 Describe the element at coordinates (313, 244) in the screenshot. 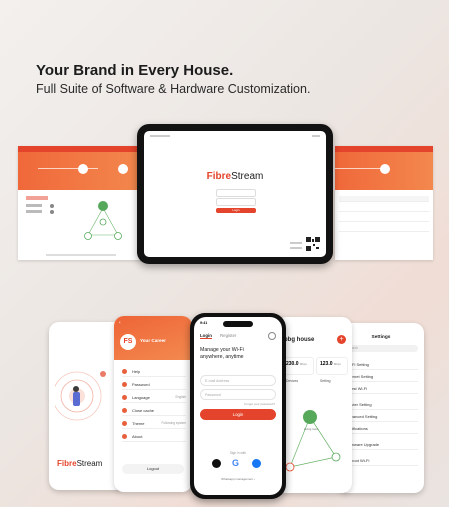

I see `qr-code-icon` at that location.